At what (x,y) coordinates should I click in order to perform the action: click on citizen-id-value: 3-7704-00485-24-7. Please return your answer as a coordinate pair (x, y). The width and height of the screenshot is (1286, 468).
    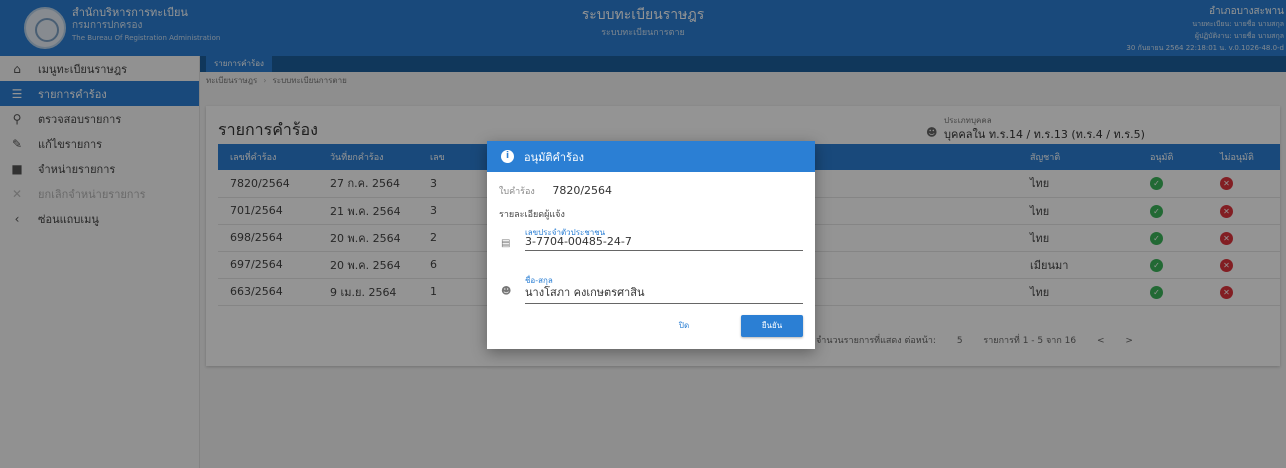
    Looking at the image, I should click on (664, 243).